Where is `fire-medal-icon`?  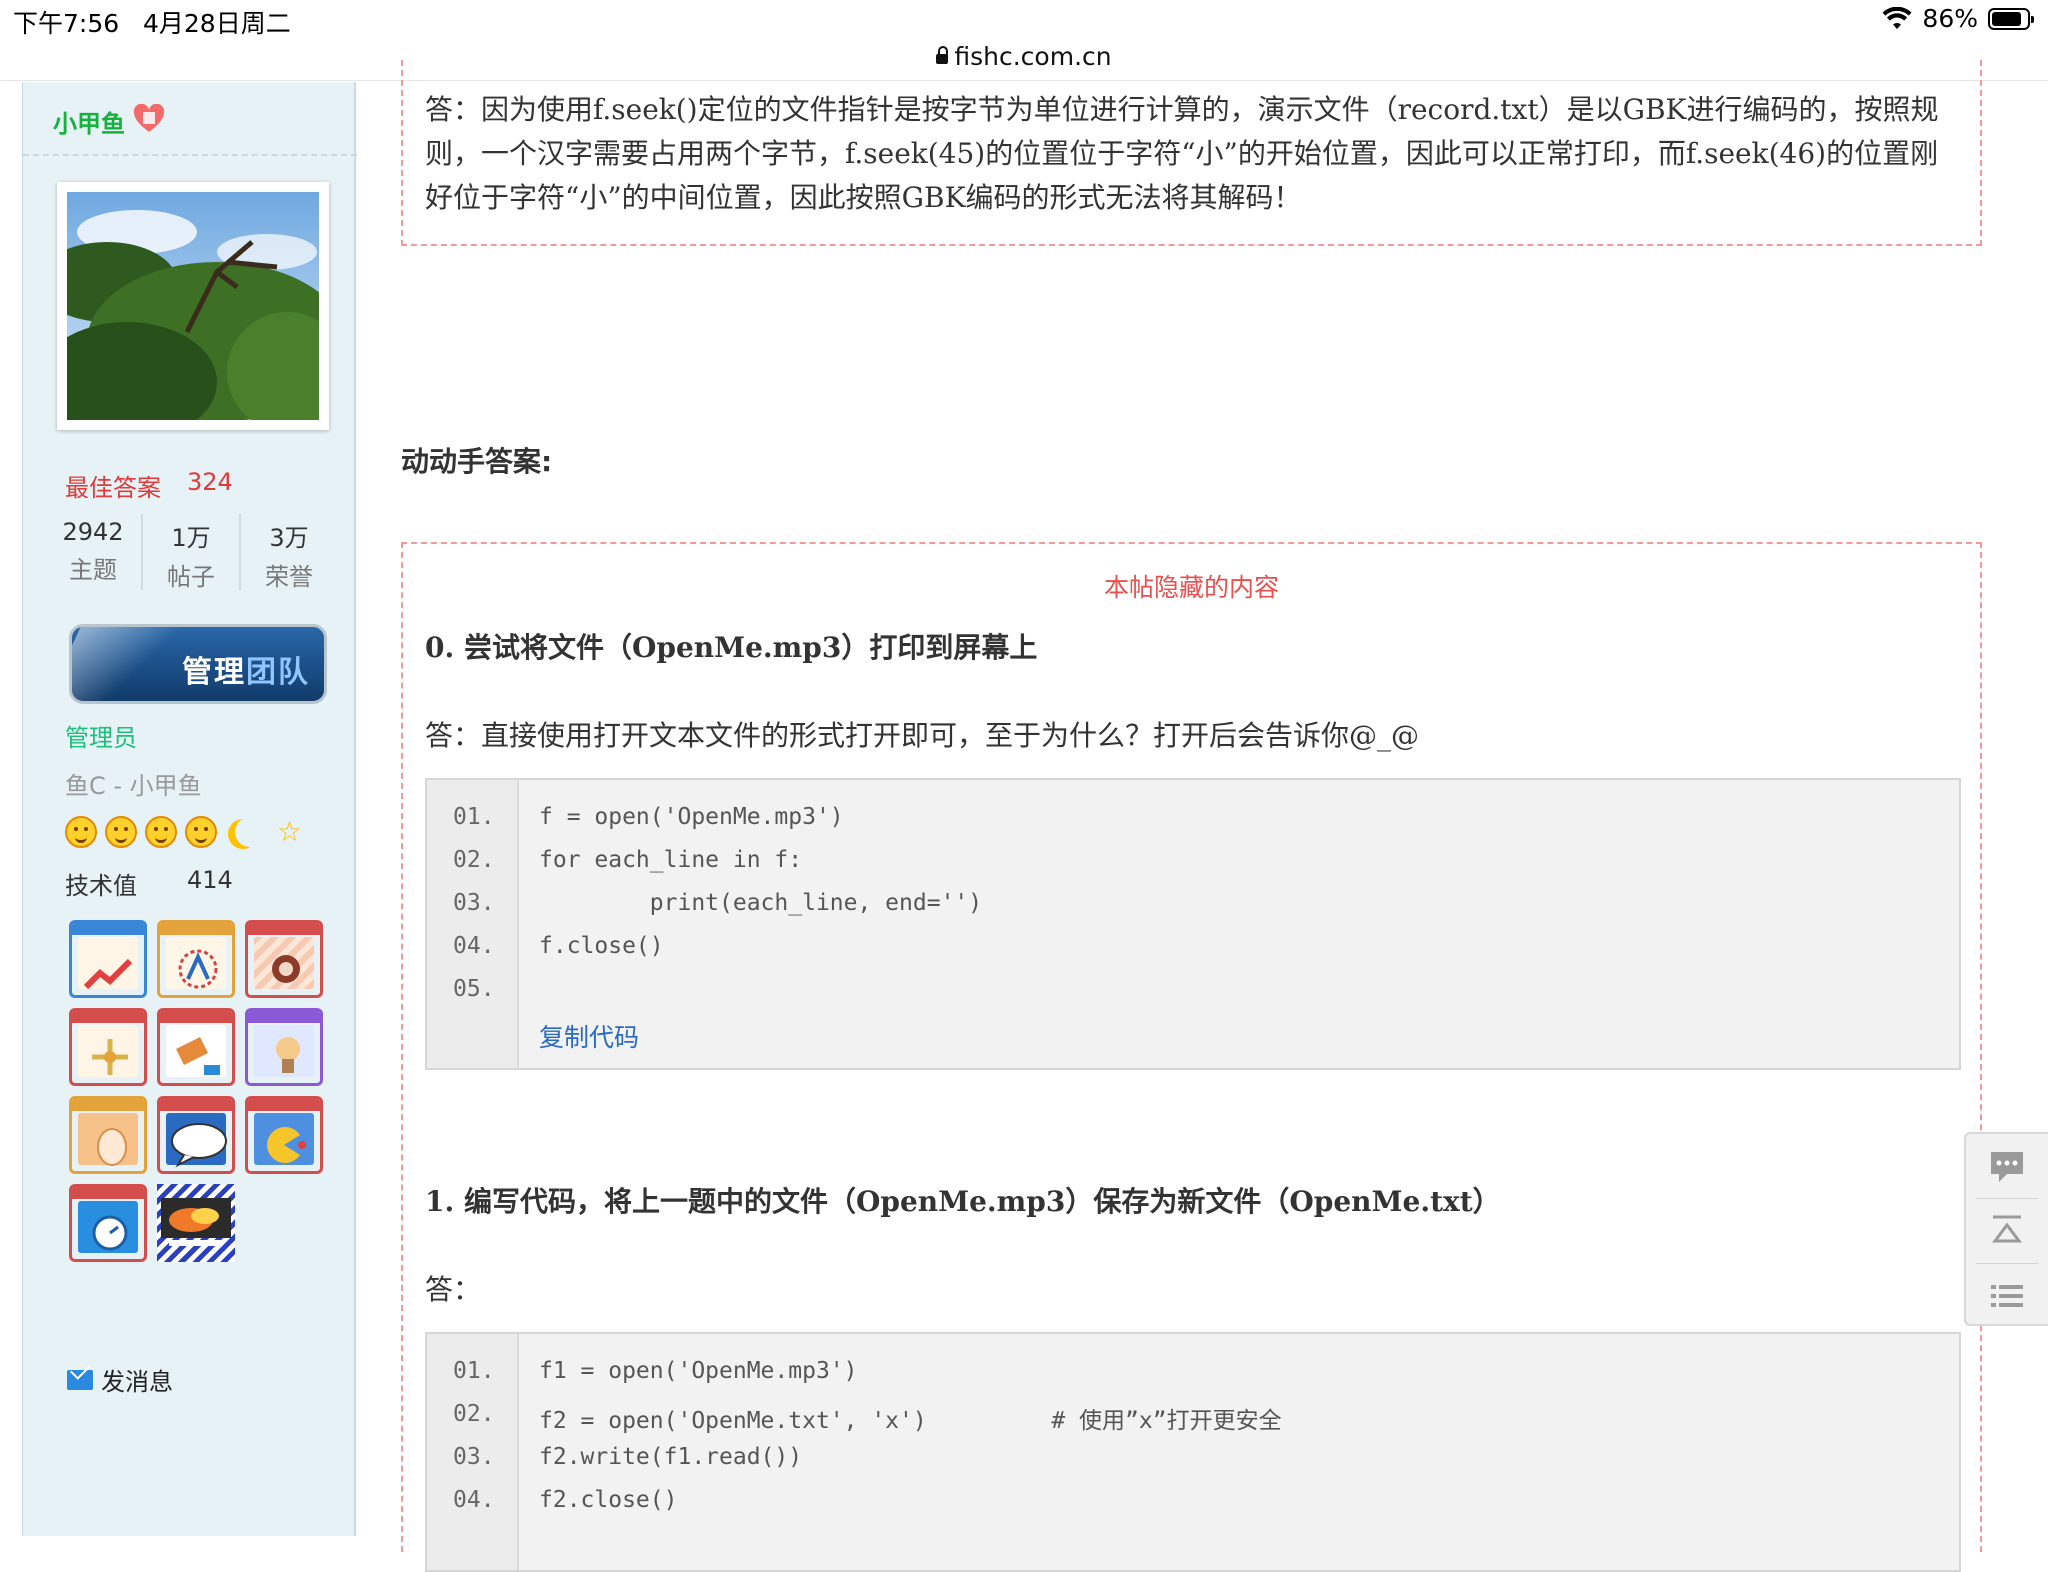 fire-medal-icon is located at coordinates (196, 1223).